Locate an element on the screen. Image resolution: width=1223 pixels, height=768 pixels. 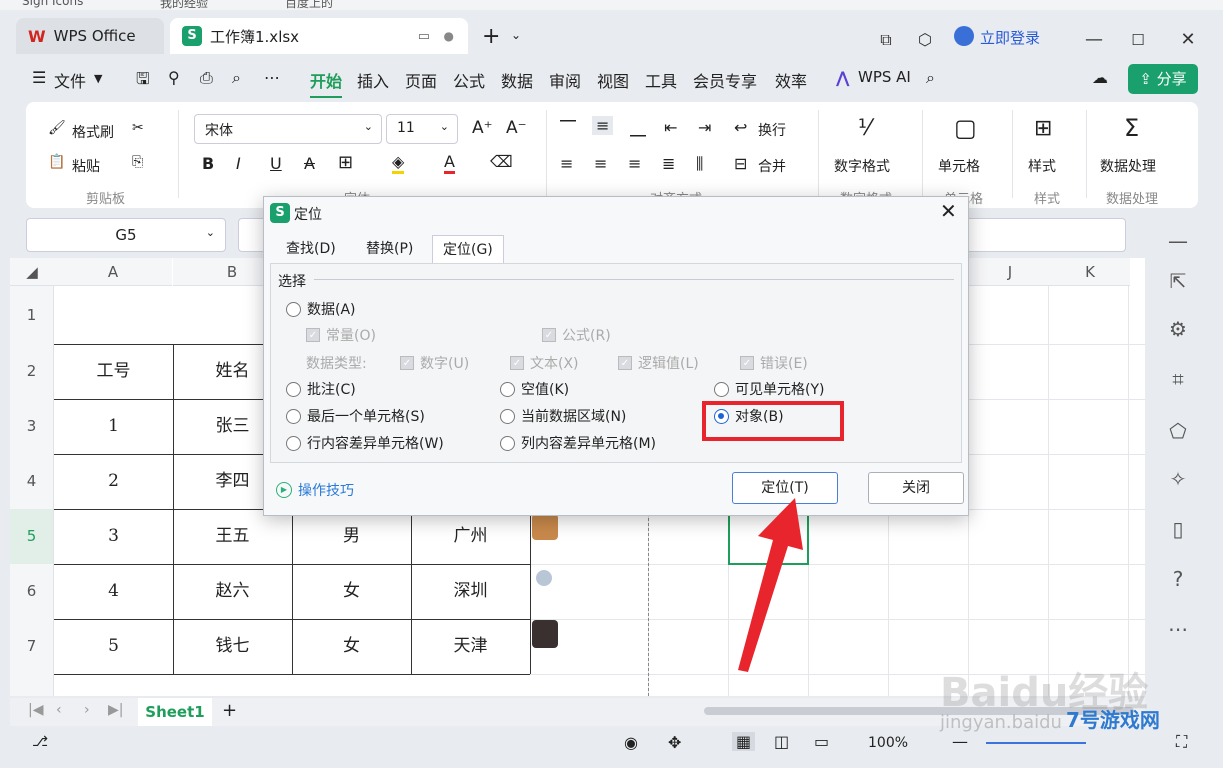
focus-icon: ✥ is located at coordinates (674, 742).